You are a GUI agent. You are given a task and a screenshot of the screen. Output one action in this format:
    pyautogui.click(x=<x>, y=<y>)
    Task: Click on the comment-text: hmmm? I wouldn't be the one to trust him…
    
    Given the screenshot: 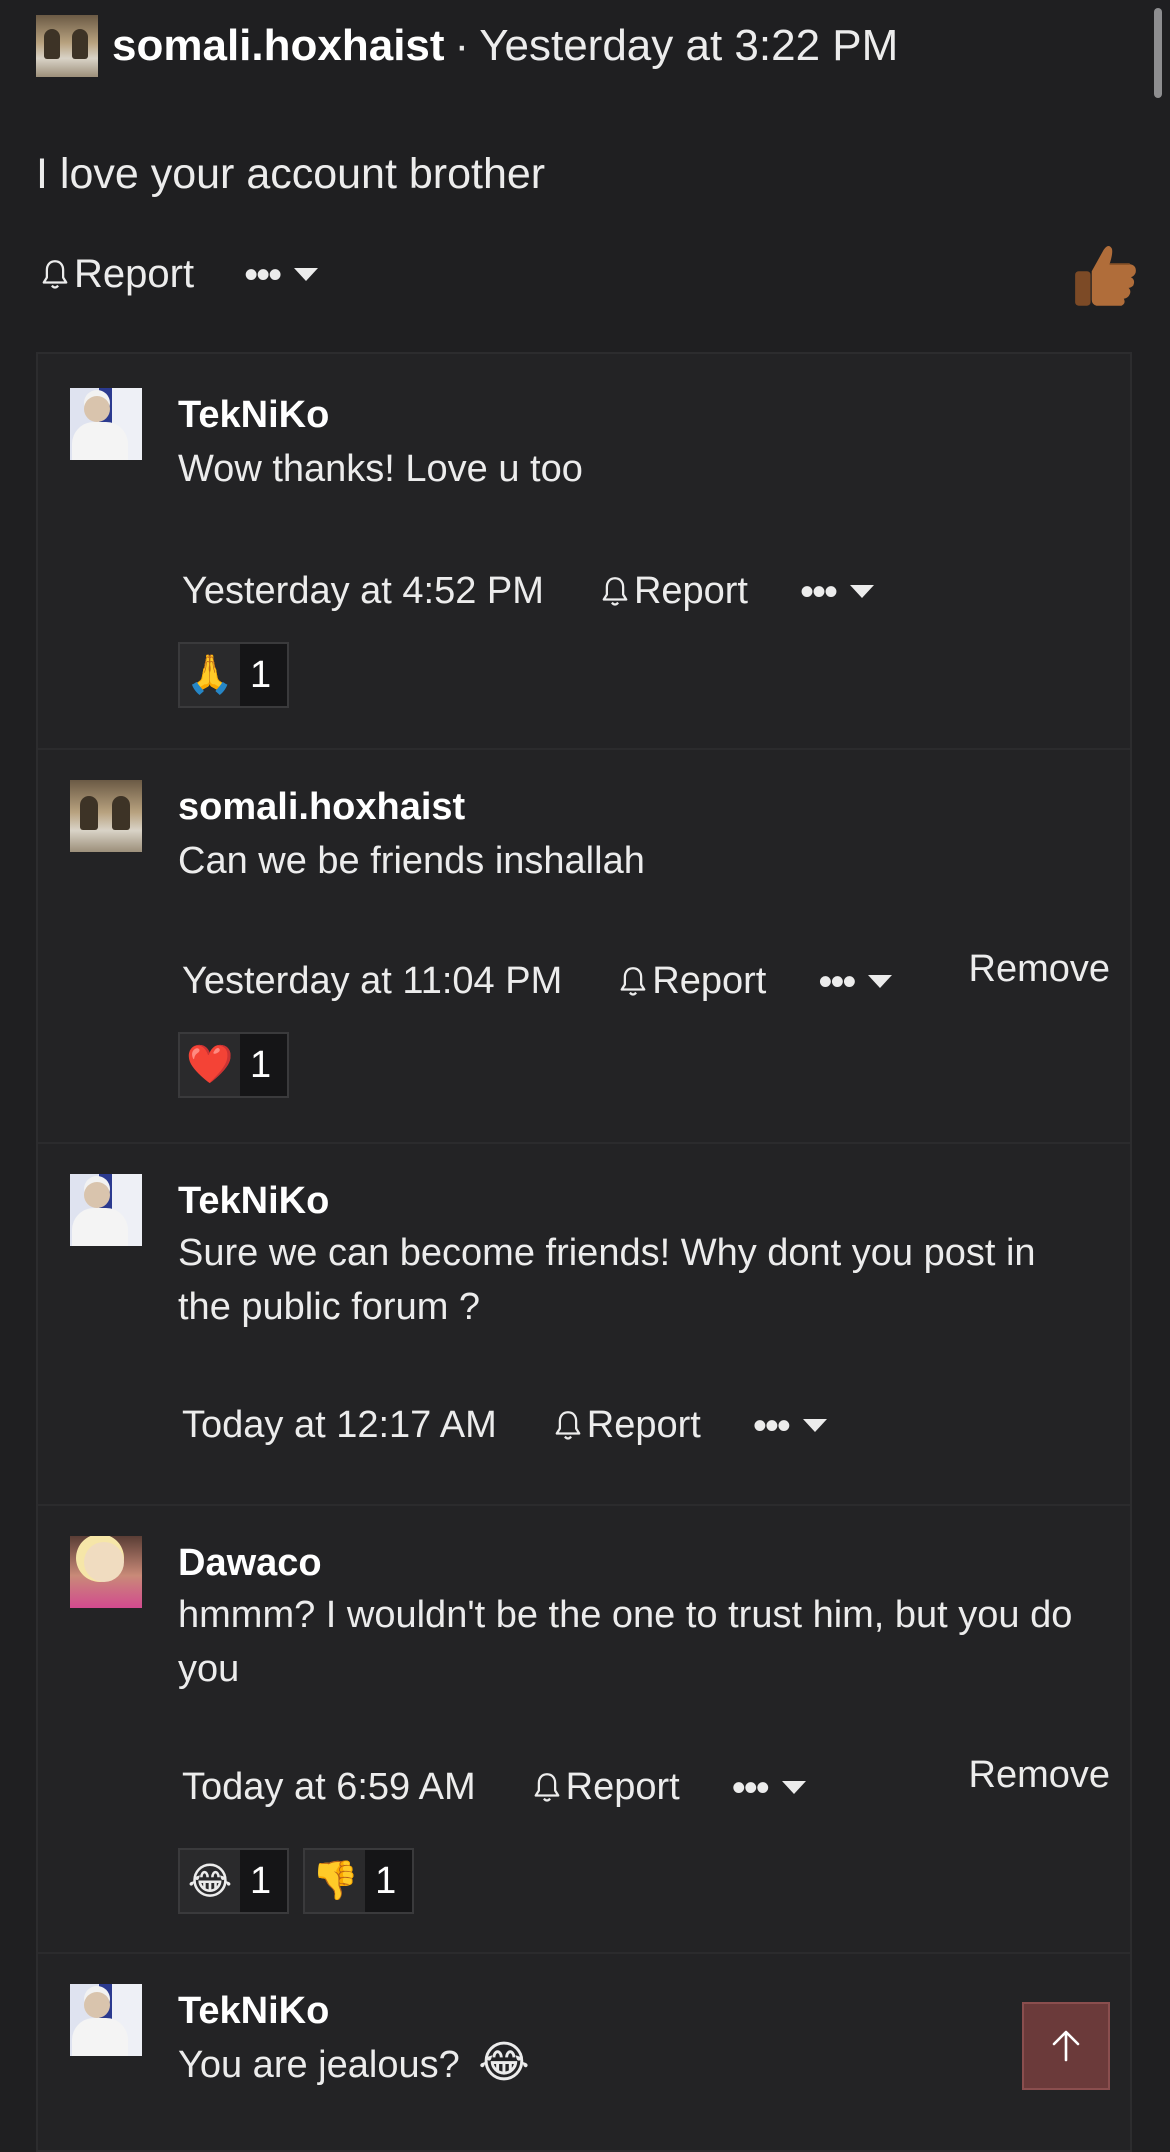 What is the action you would take?
    pyautogui.click(x=625, y=1642)
    